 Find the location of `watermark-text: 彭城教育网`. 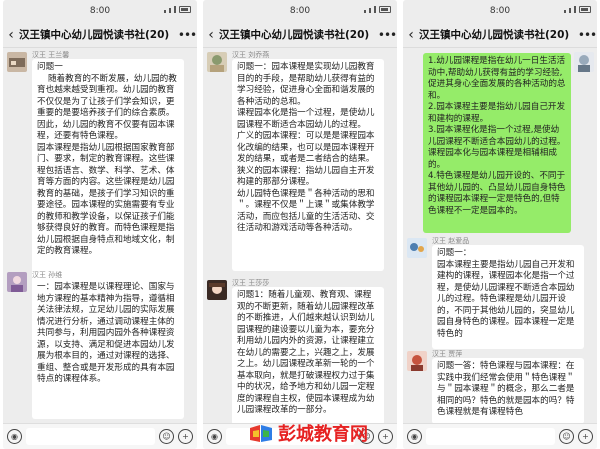

watermark-text: 彭城教育网 is located at coordinates (323, 434).